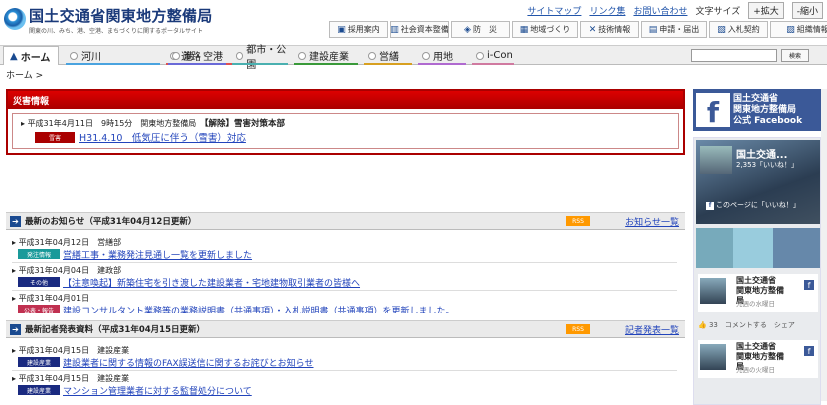 This screenshot has width=827, height=405. I want to click on news-header: ➔ 最新のお知らせ（平成31年04月12日更新） RSS お知らせ一覧, so click(345, 221).